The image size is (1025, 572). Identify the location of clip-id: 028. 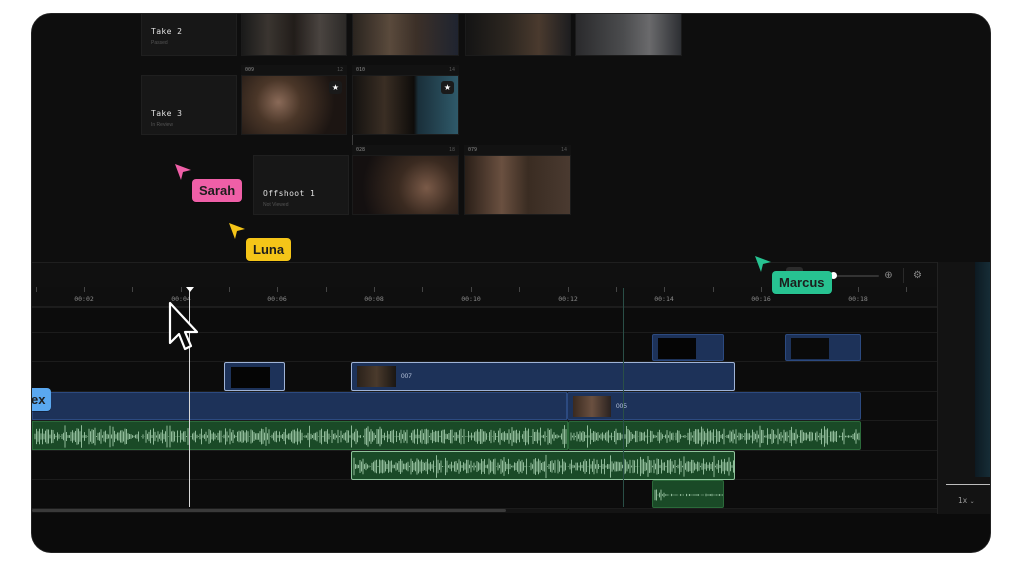
(361, 150).